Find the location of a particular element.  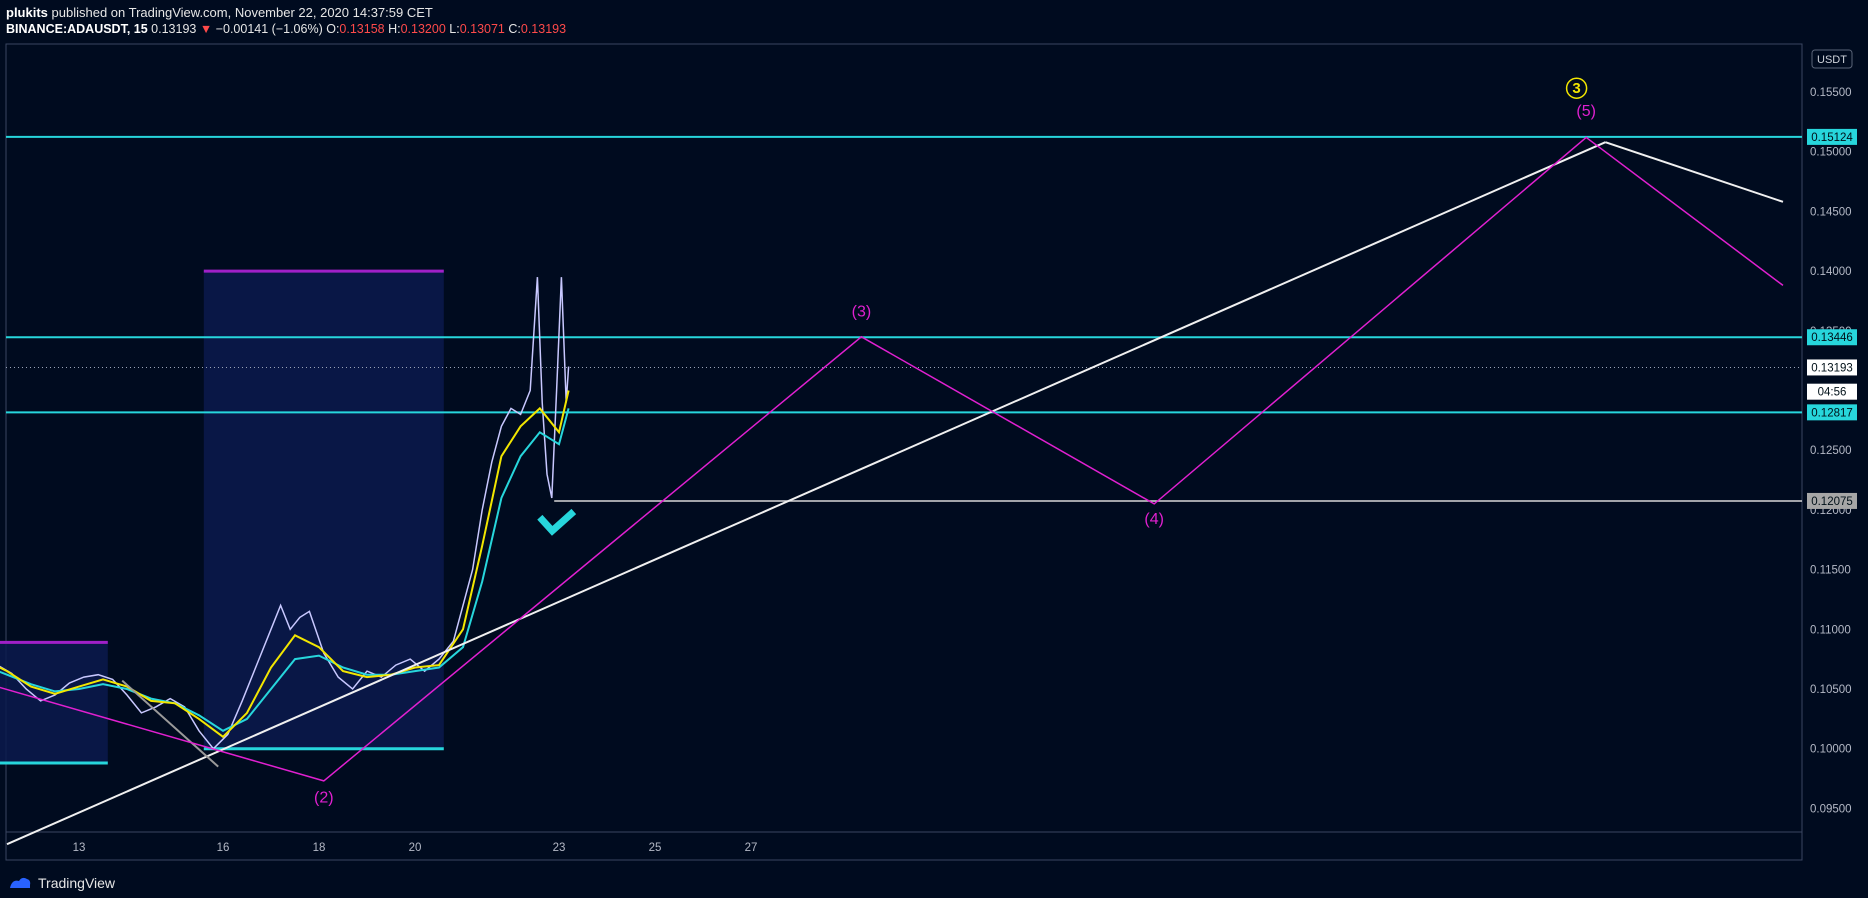

price-tag-label: 0.13446 is located at coordinates (1832, 338).